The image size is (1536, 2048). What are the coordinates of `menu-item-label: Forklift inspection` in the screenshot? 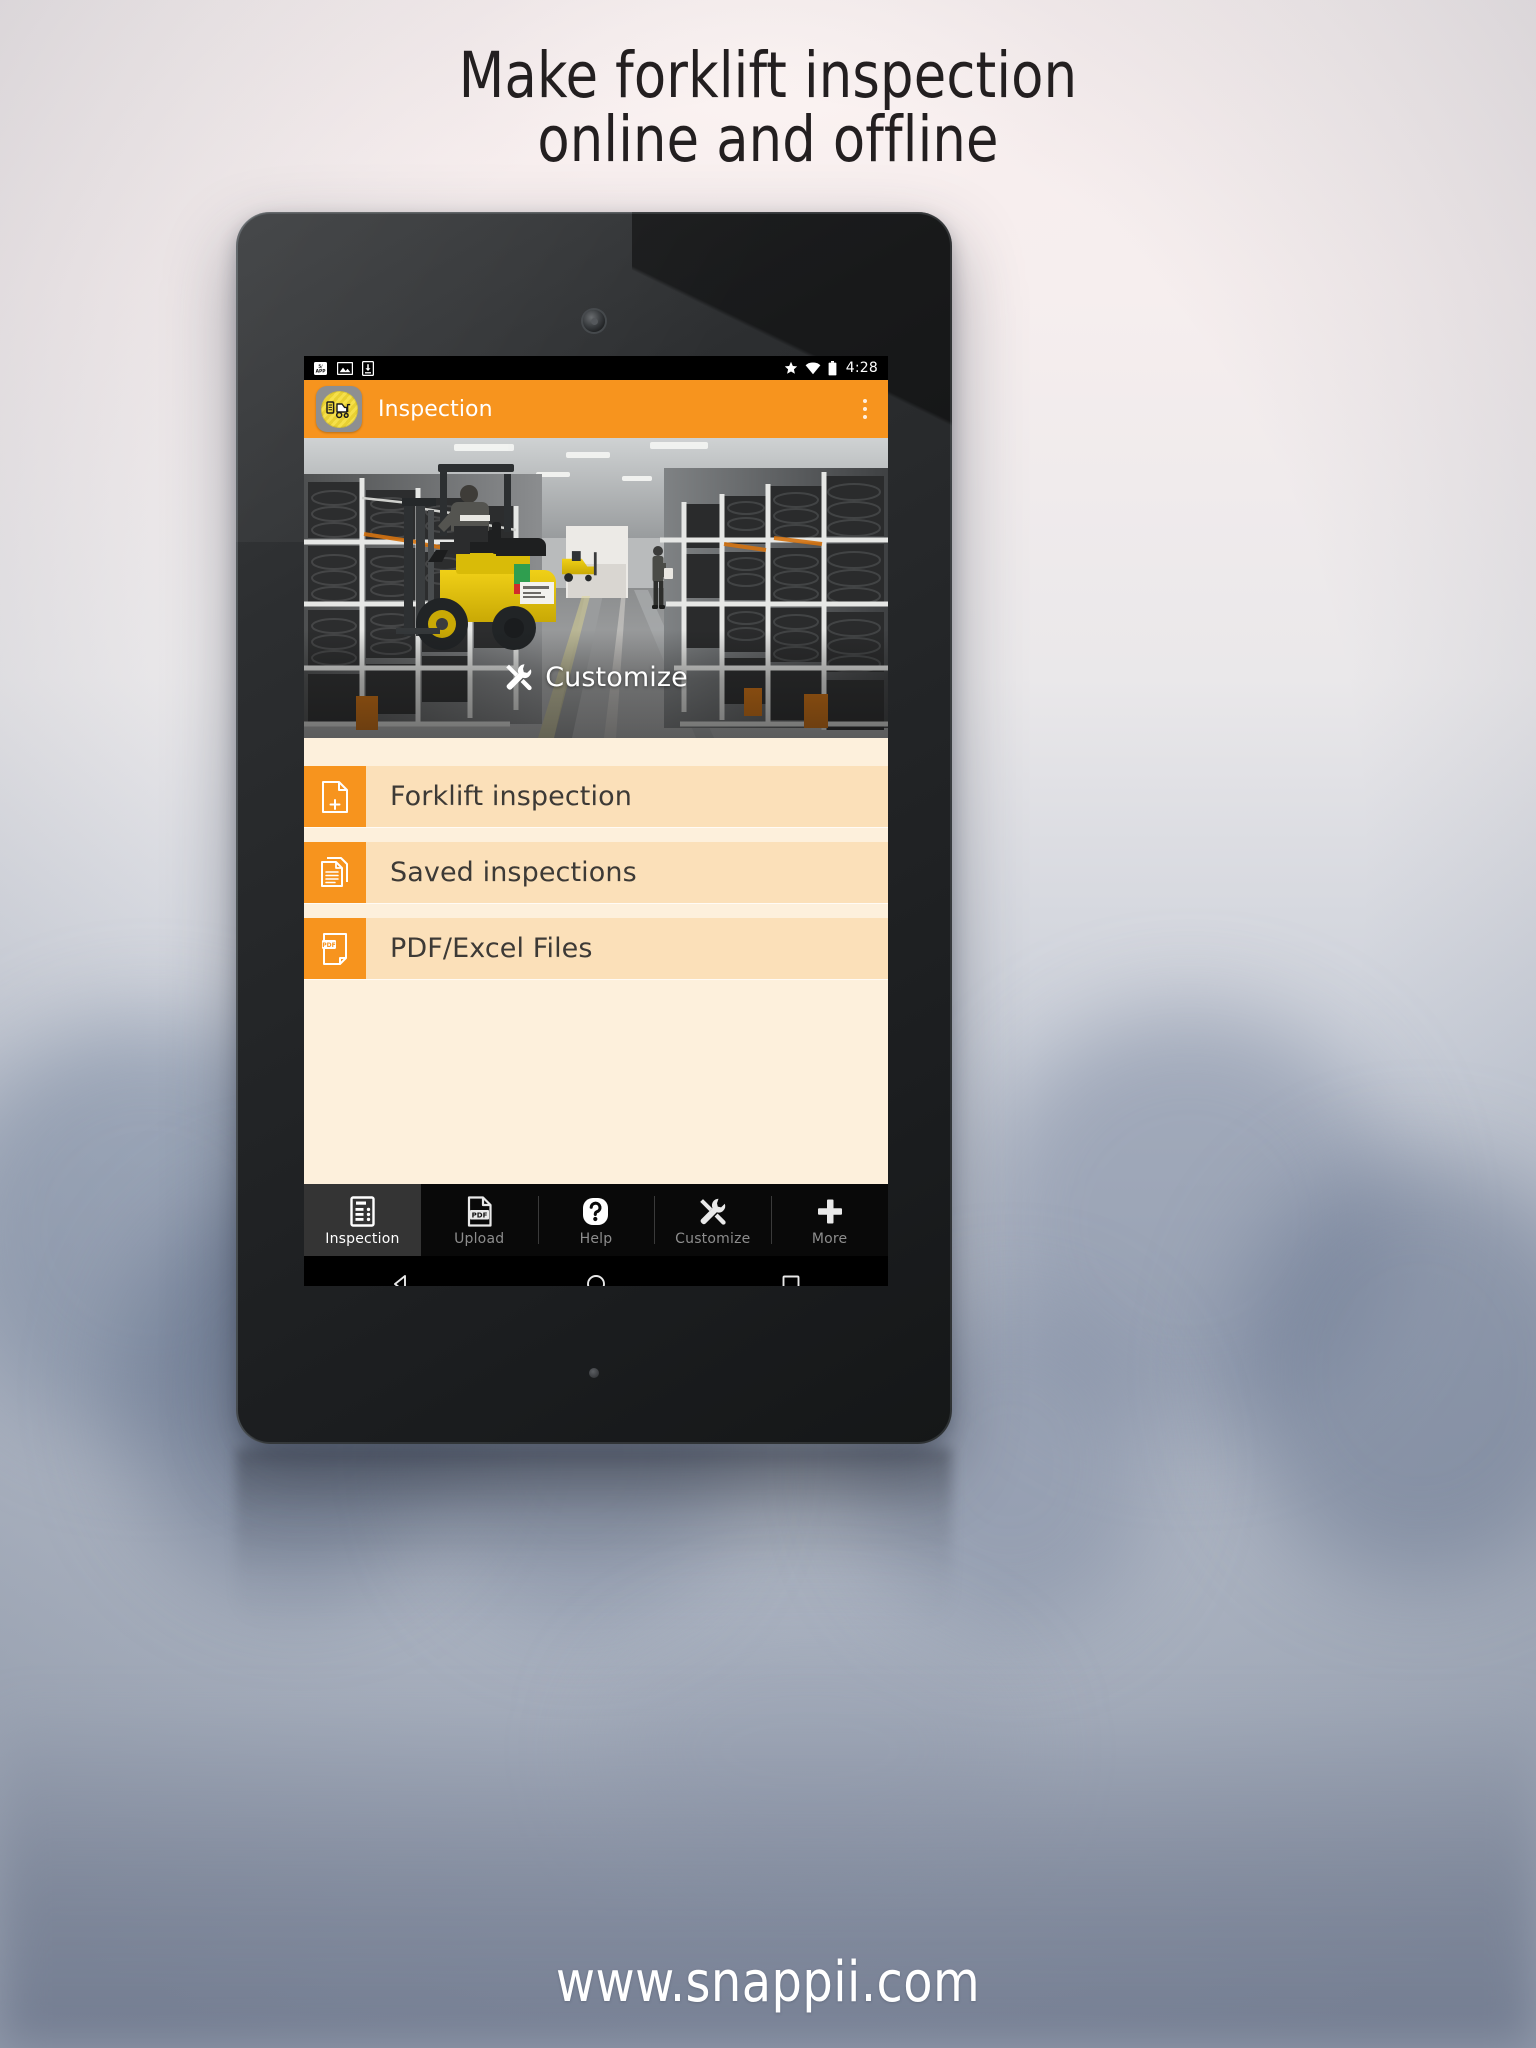 It's located at (511, 796).